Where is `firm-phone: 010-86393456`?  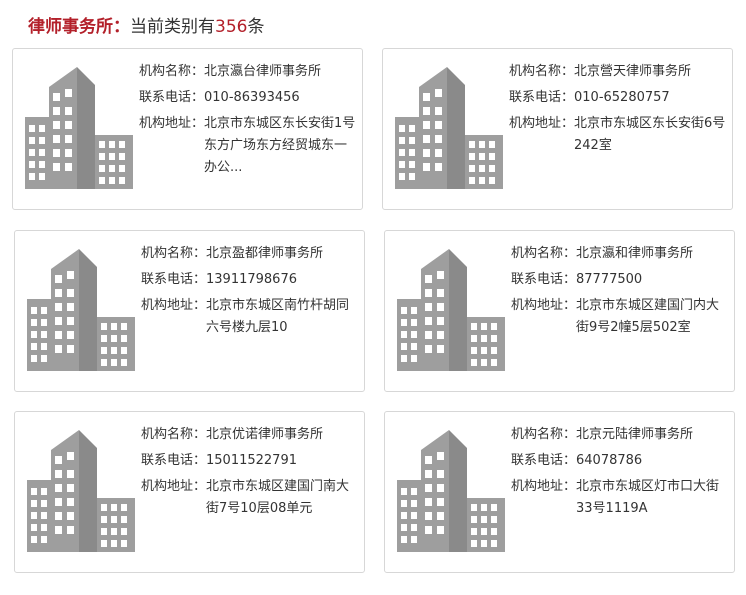 firm-phone: 010-86393456 is located at coordinates (252, 97).